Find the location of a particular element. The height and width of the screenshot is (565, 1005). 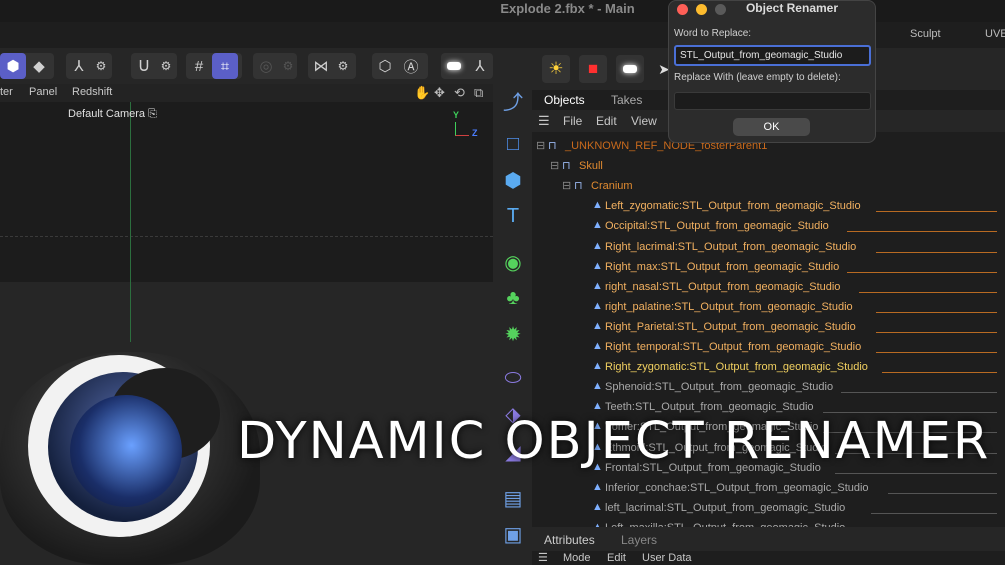

tab-layers: Layers is located at coordinates (639, 540).